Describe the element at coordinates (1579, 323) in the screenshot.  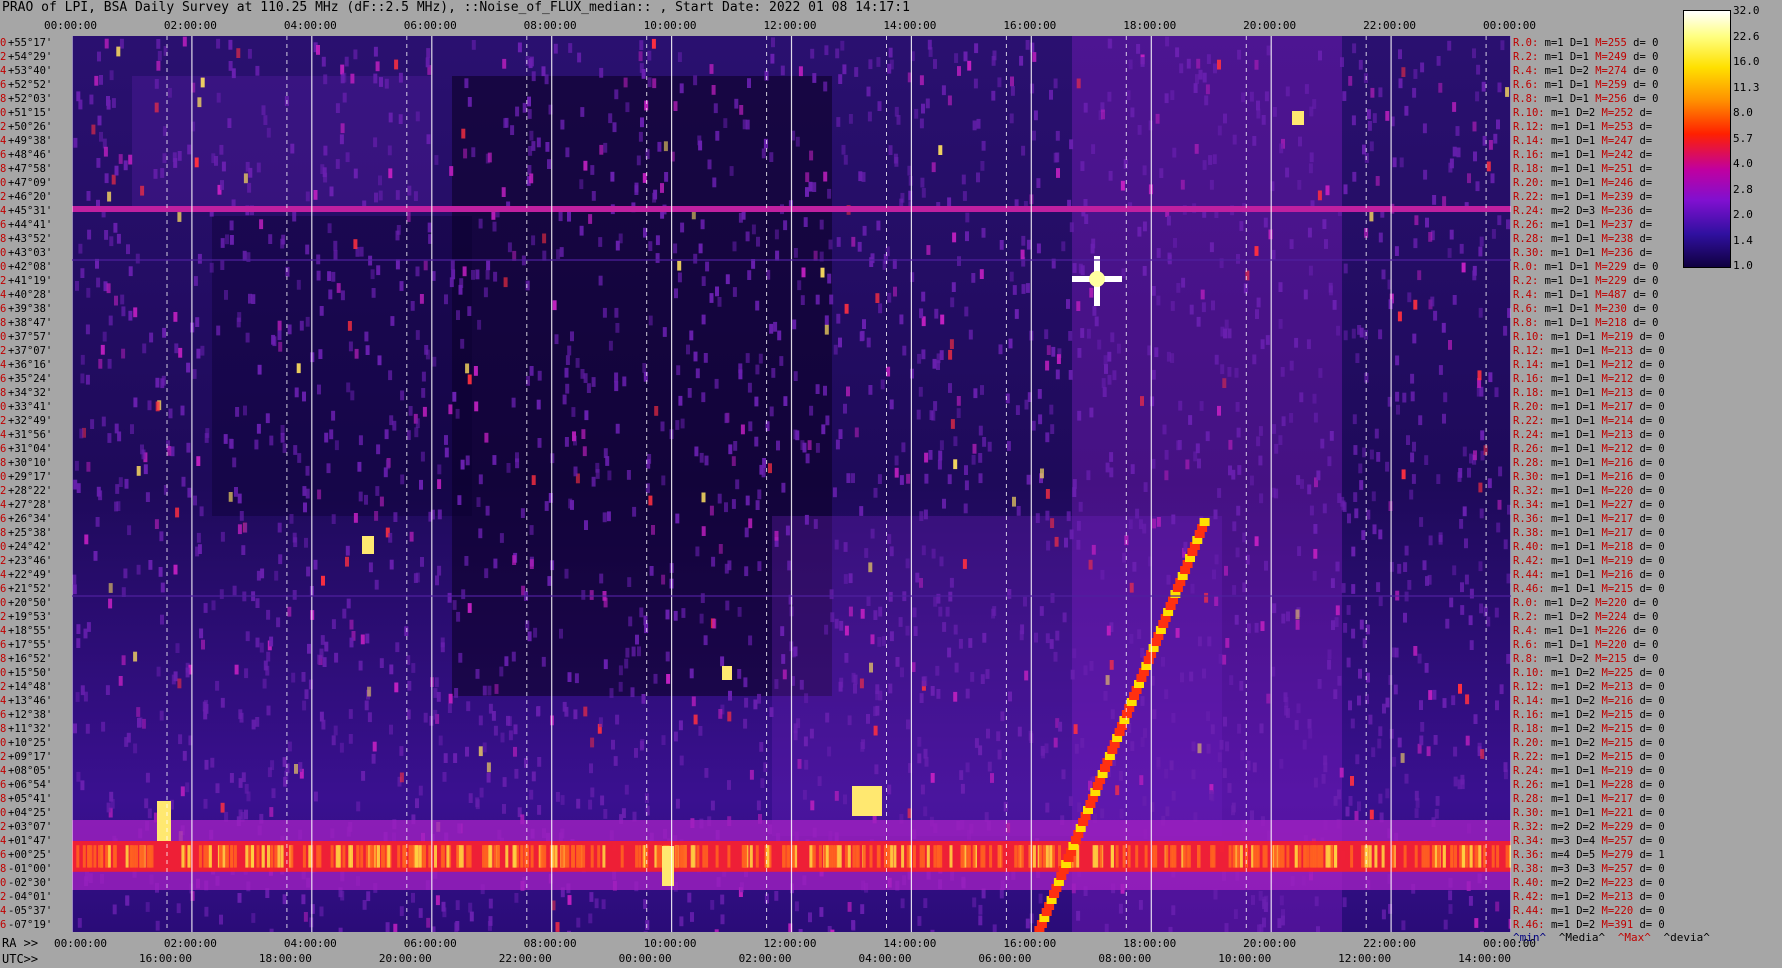
I see `row-stat-d: D=1` at that location.